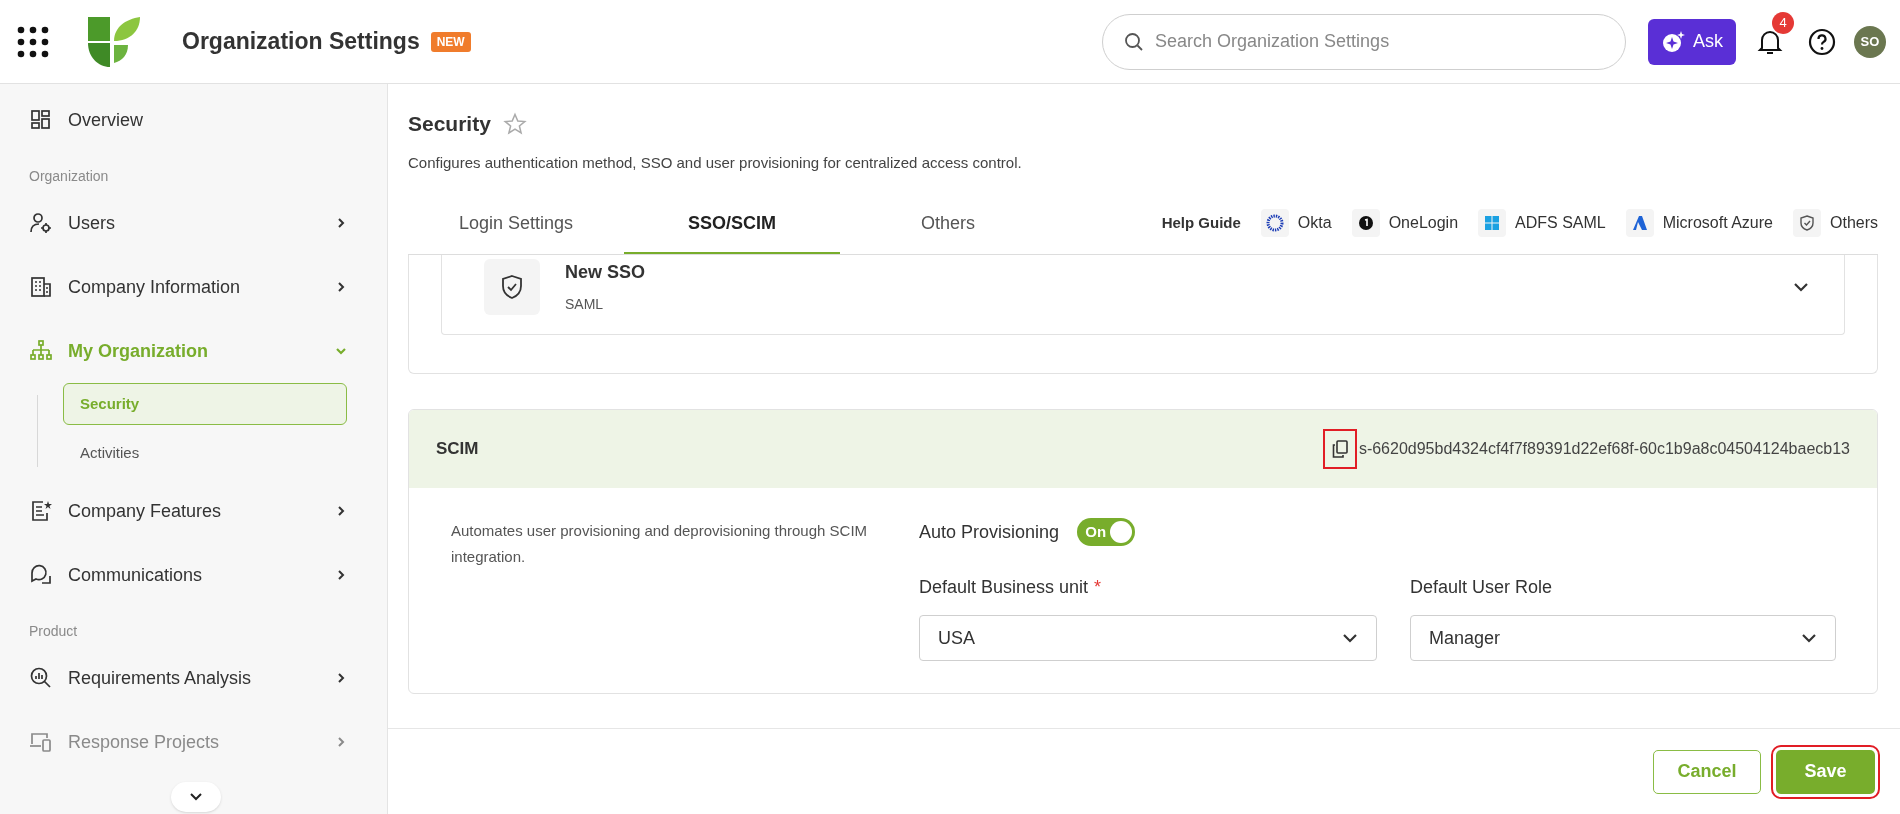 The width and height of the screenshot is (1900, 814). What do you see at coordinates (1699, 223) in the screenshot?
I see `help-guide-link: Microsoft Azure` at bounding box center [1699, 223].